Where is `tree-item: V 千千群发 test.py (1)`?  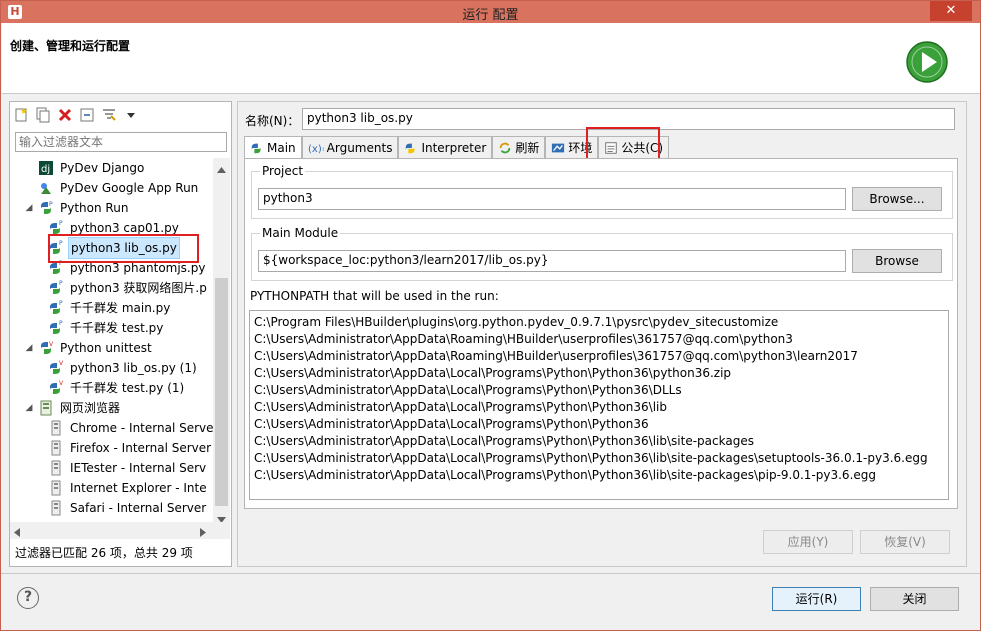
tree-item: V 千千群发 test.py (1) is located at coordinates (115, 388).